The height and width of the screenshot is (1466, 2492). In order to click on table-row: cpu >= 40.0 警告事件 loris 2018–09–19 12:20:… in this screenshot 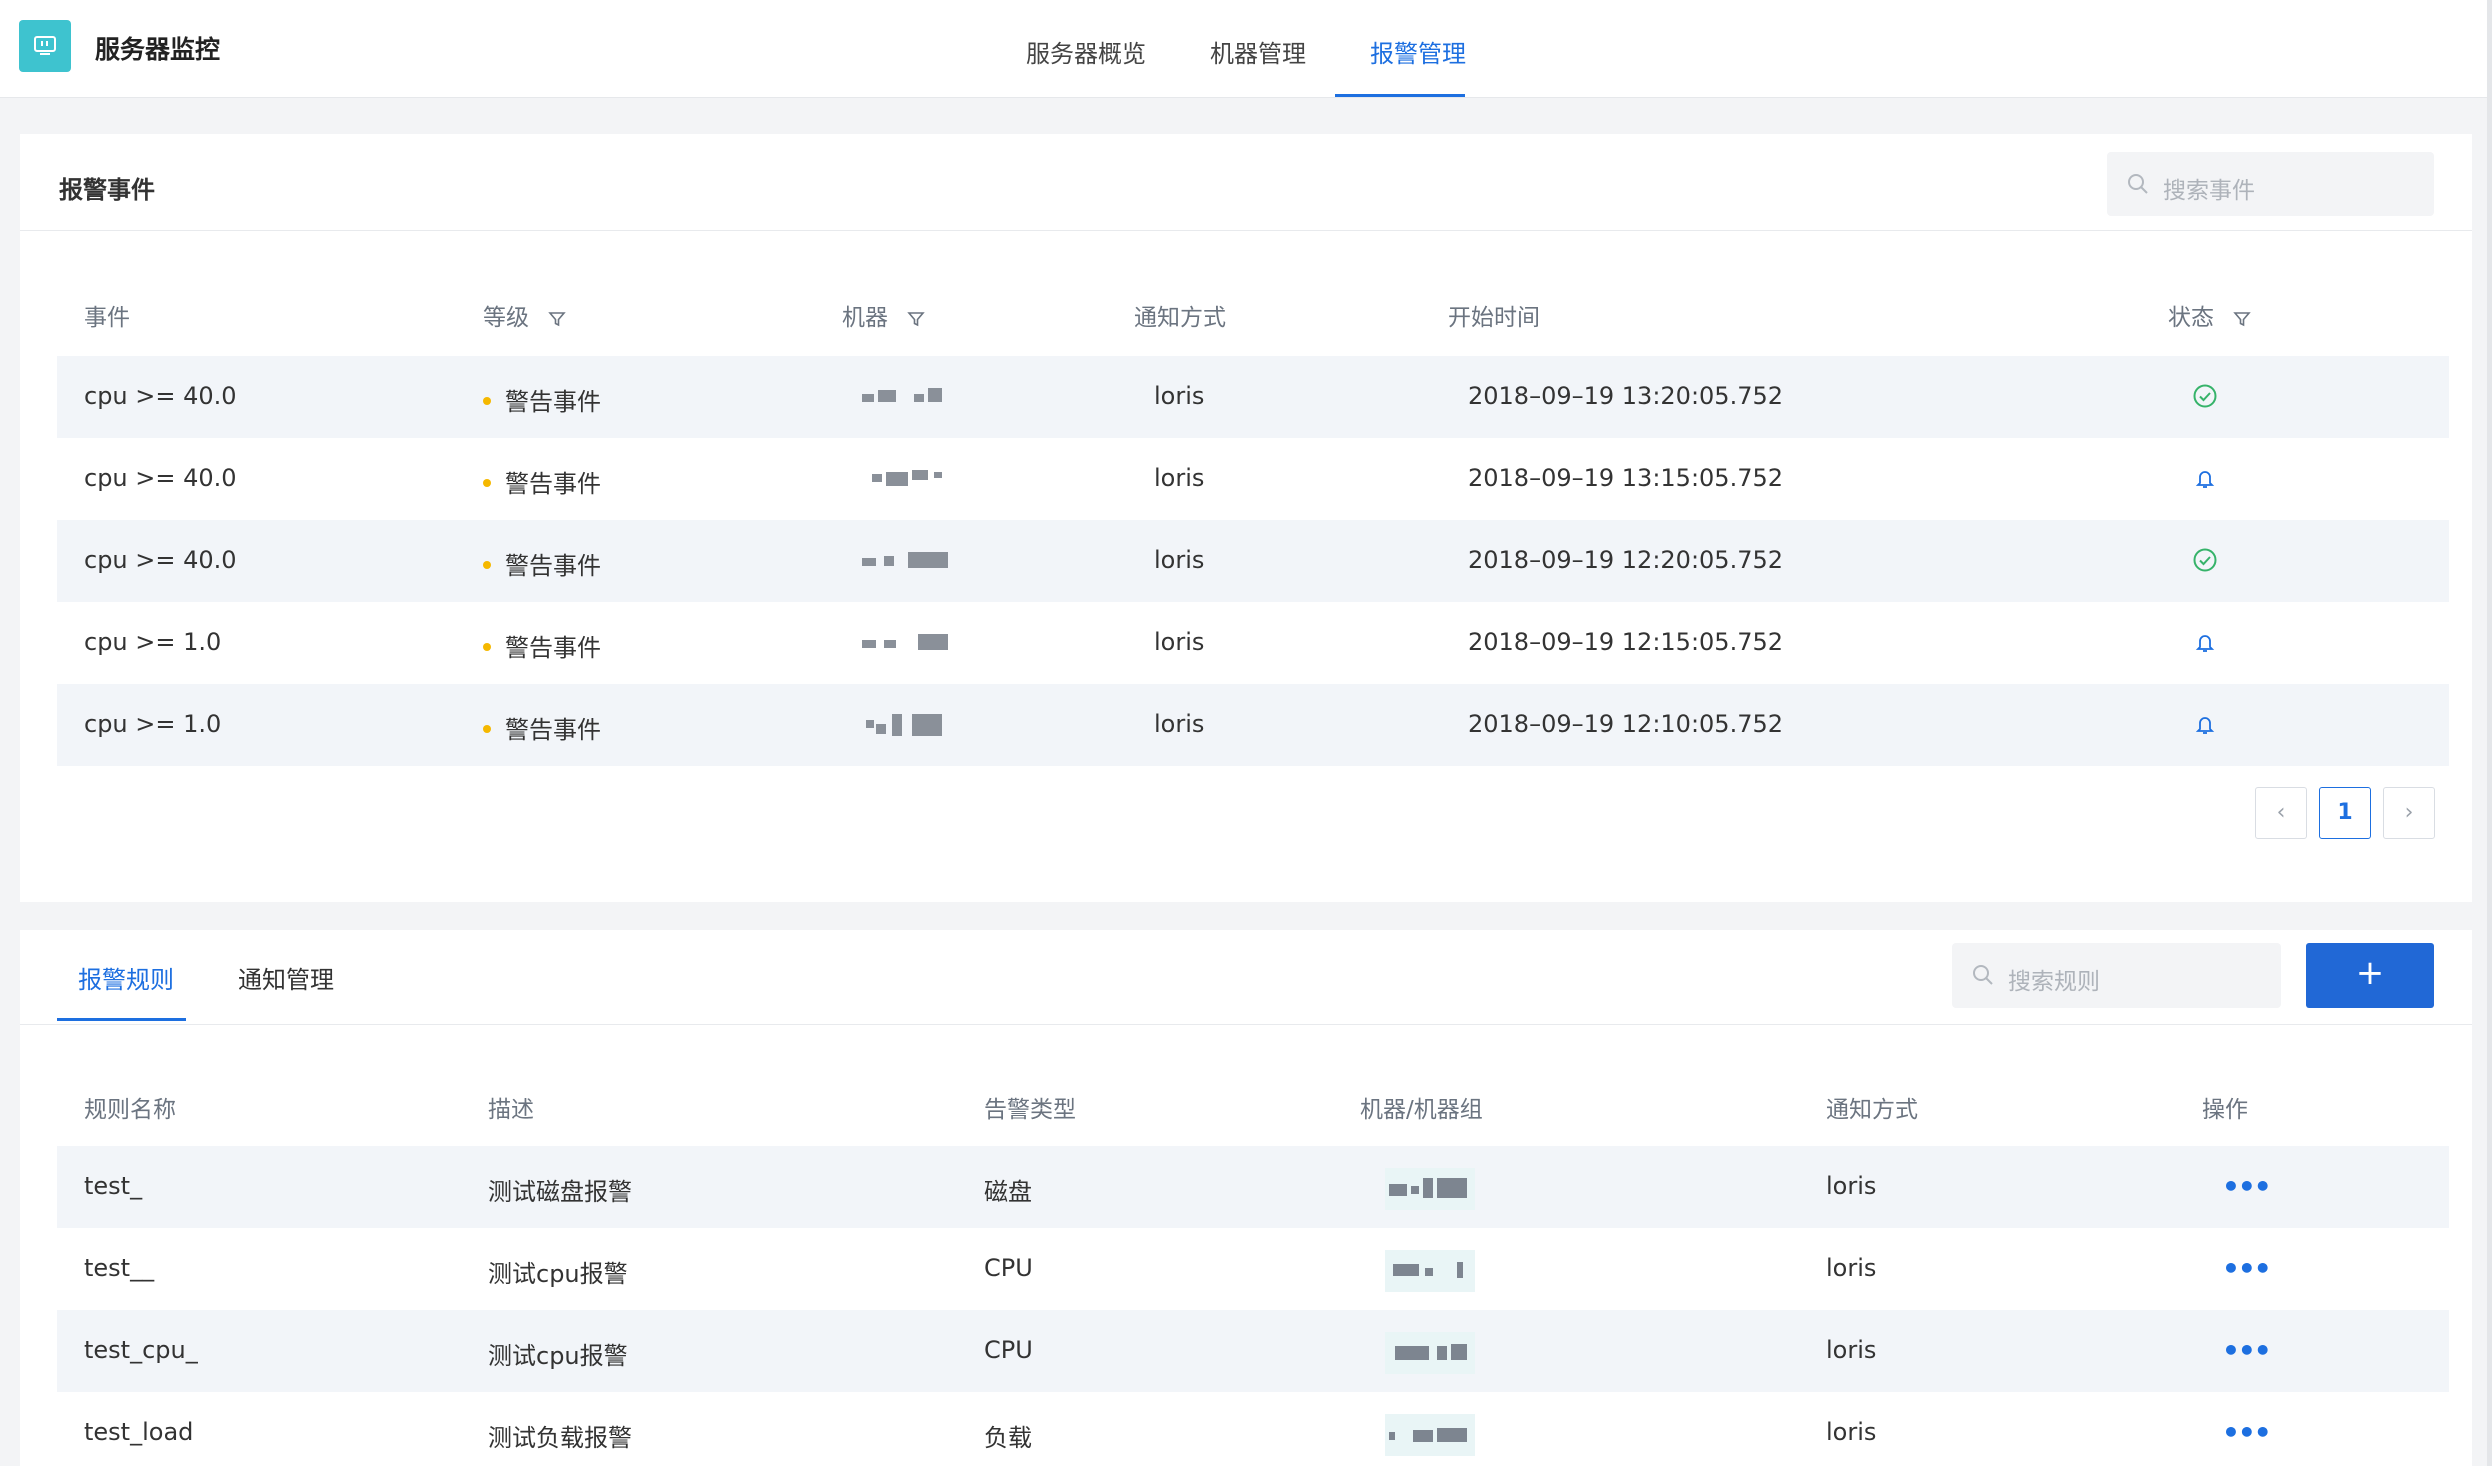, I will do `click(1253, 561)`.